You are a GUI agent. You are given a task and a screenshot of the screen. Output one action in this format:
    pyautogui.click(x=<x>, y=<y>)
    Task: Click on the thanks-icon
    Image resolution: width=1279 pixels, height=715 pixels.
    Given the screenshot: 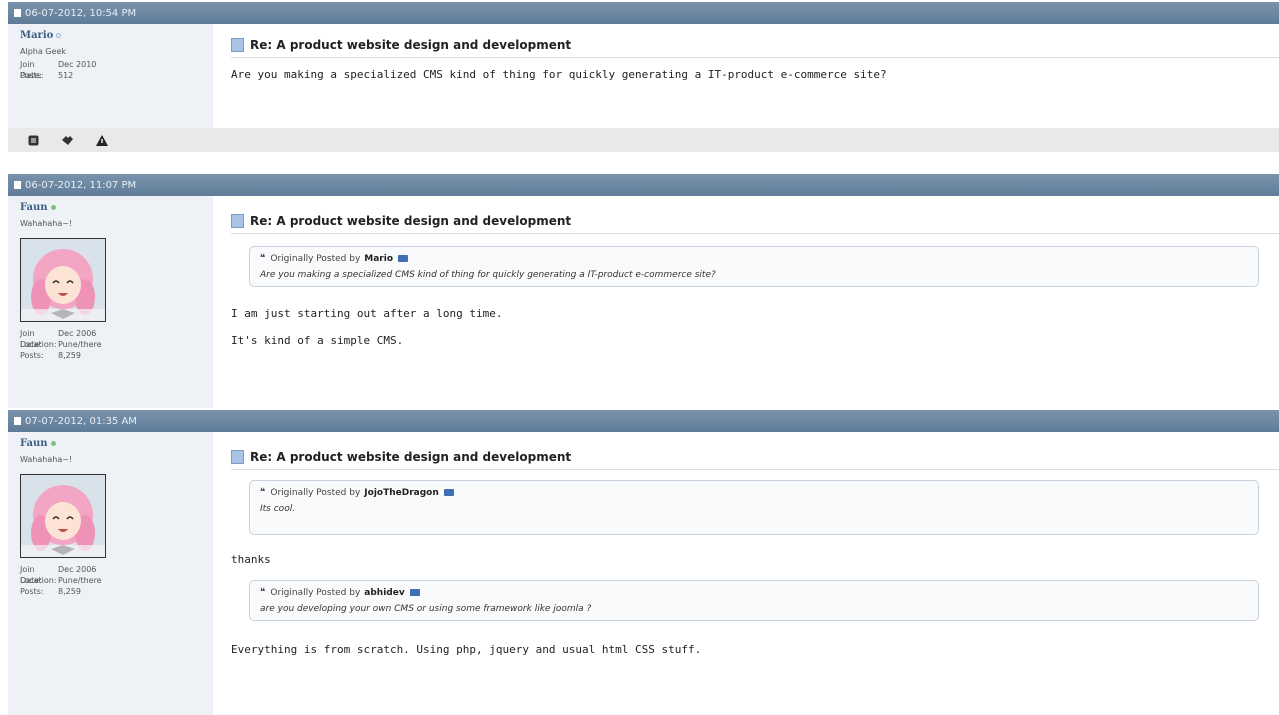 What is the action you would take?
    pyautogui.click(x=67, y=140)
    